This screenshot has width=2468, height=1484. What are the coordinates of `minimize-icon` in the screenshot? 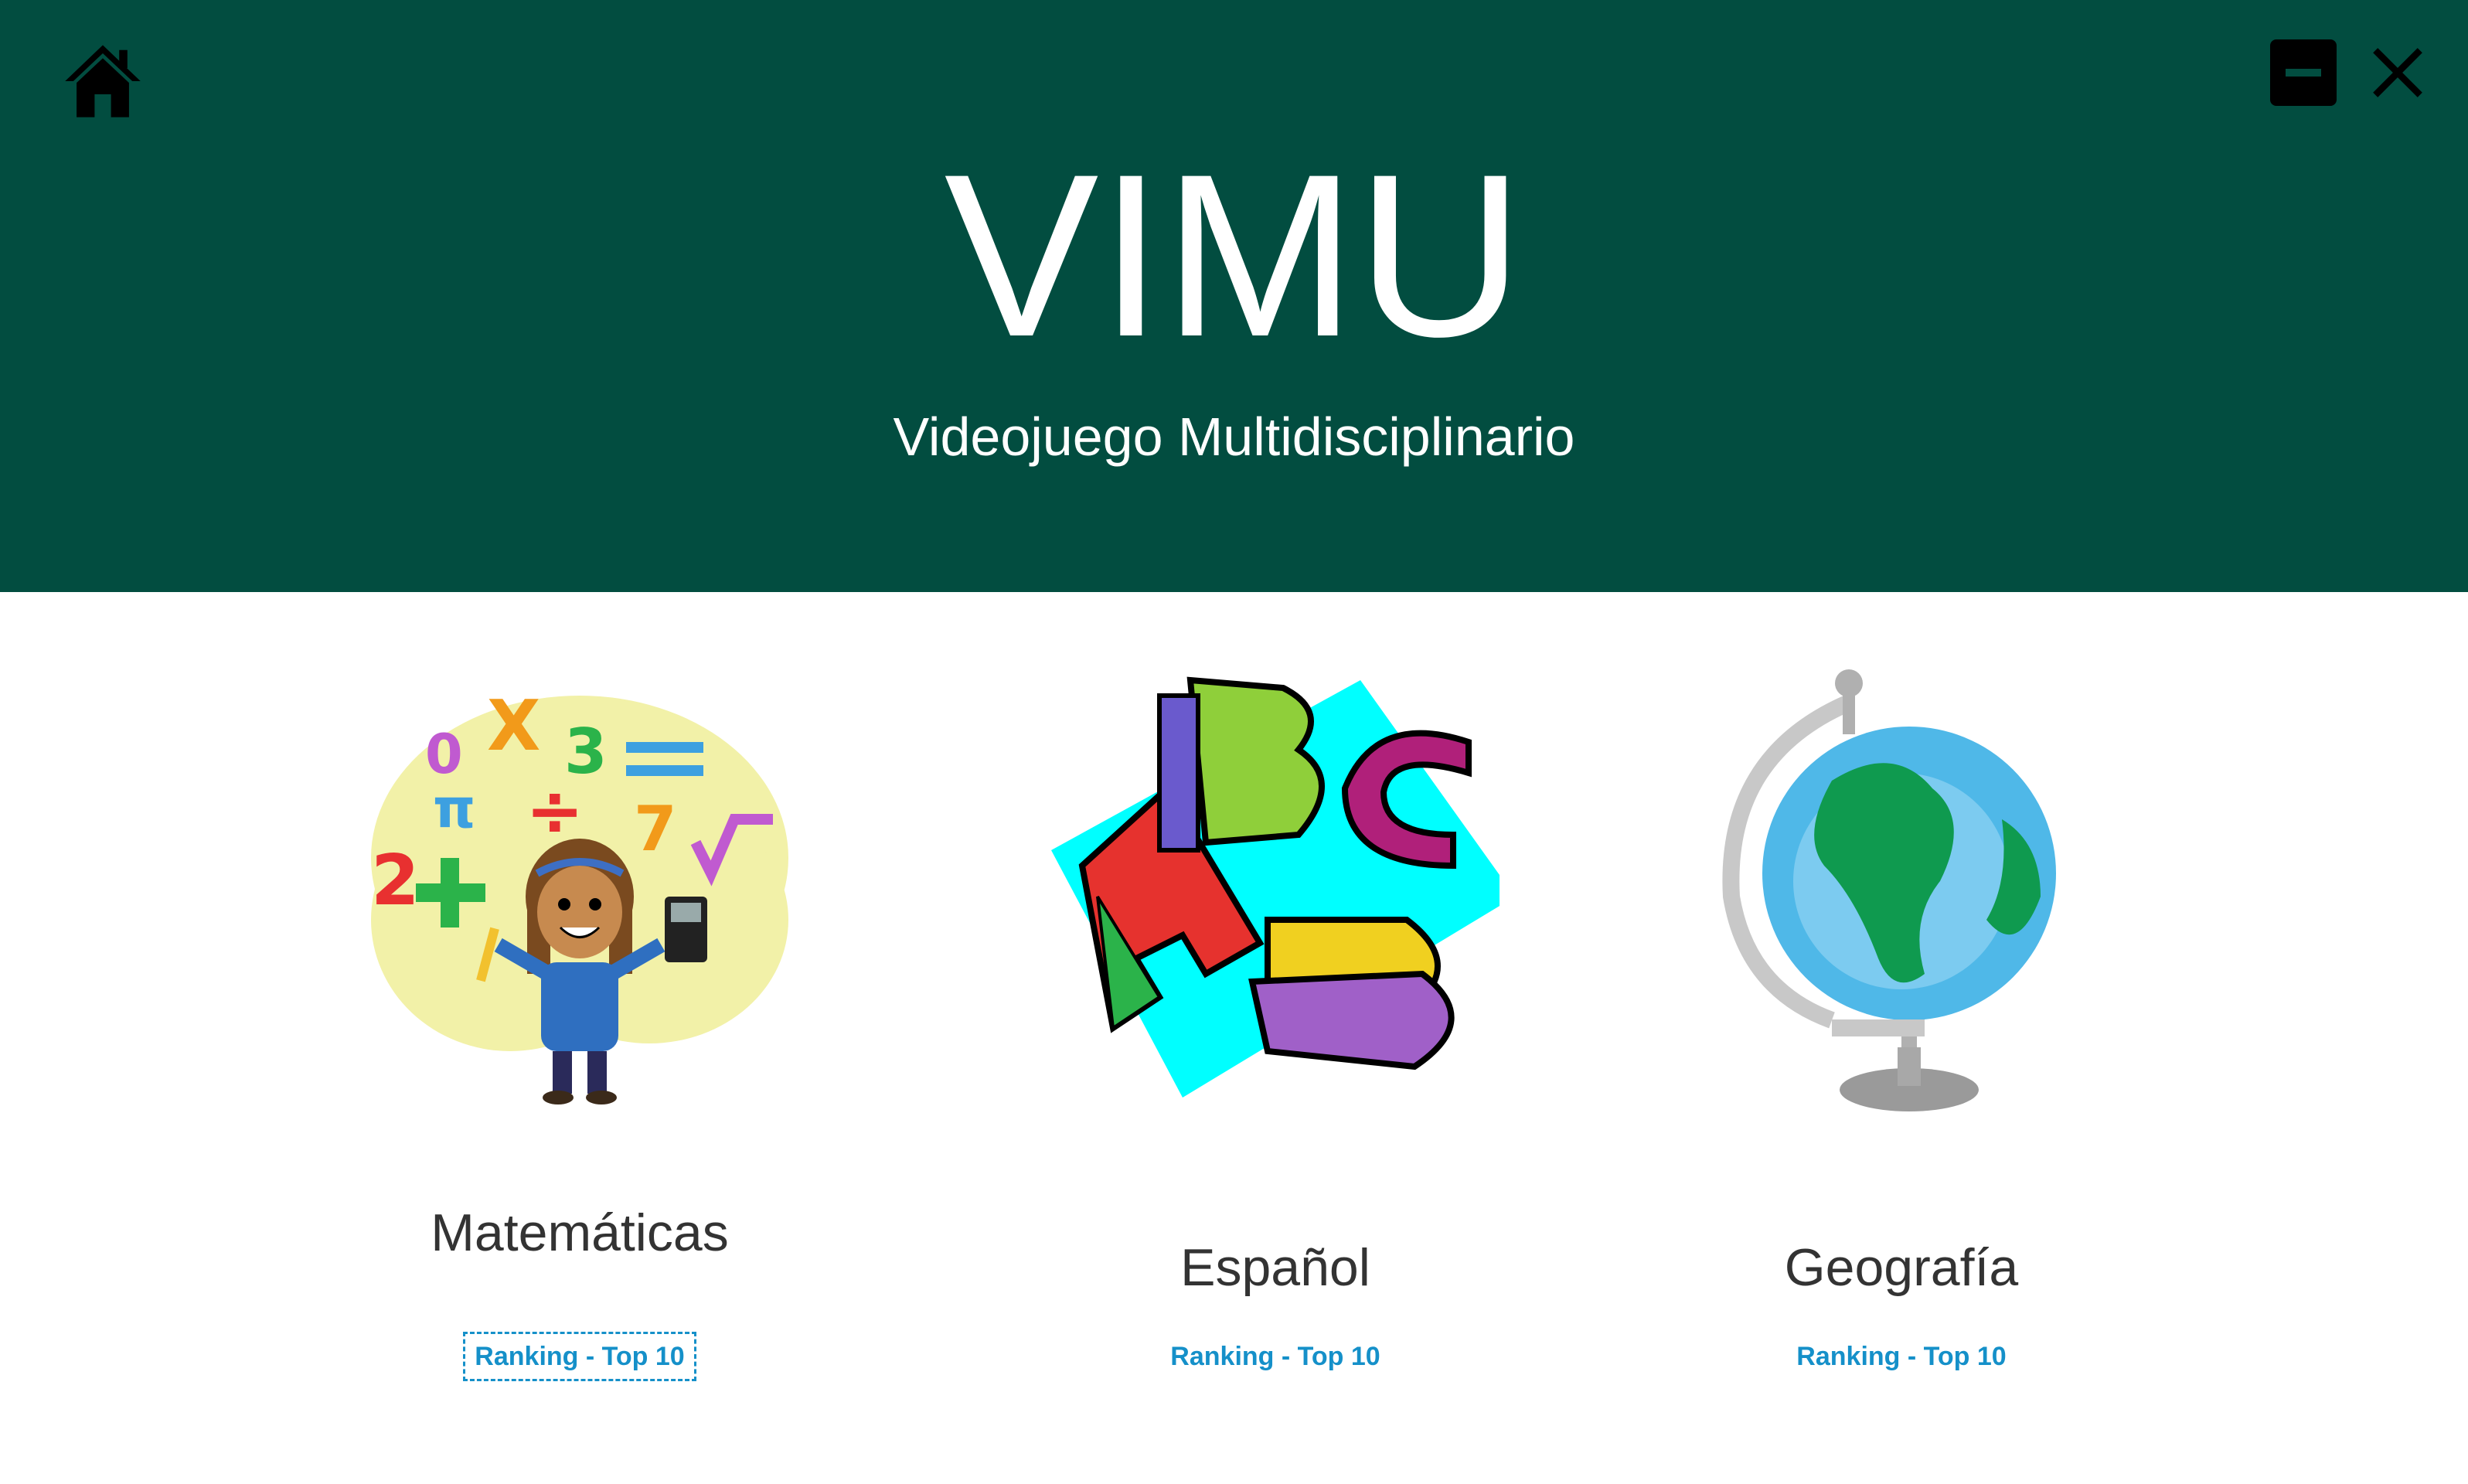 It's located at (2303, 73).